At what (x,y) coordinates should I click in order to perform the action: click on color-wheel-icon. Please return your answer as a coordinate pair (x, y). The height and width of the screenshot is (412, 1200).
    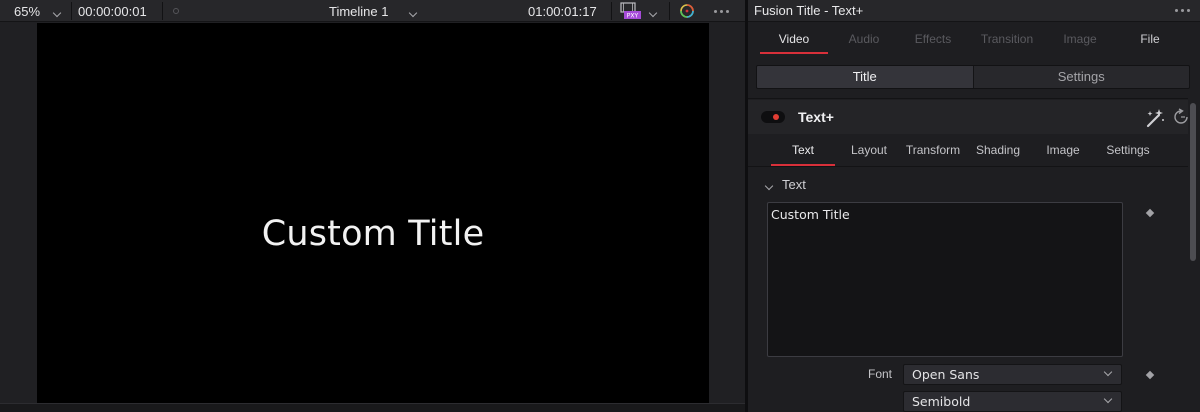
    Looking at the image, I should click on (687, 11).